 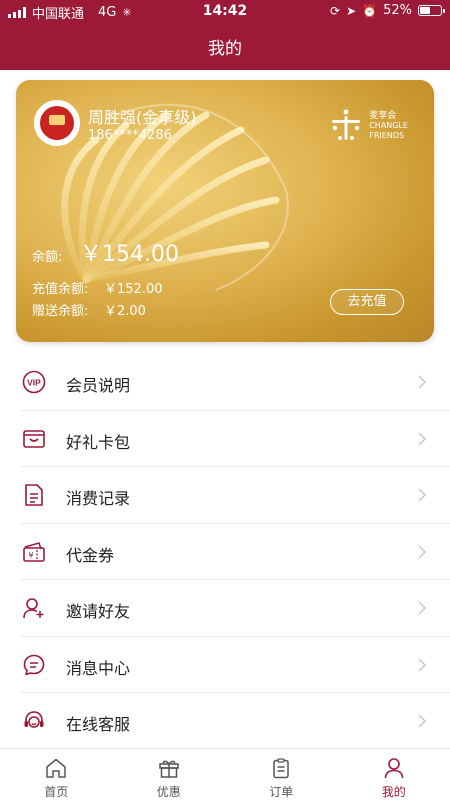 I want to click on menu-item-consumption-records: 消费记录, so click(x=235, y=495).